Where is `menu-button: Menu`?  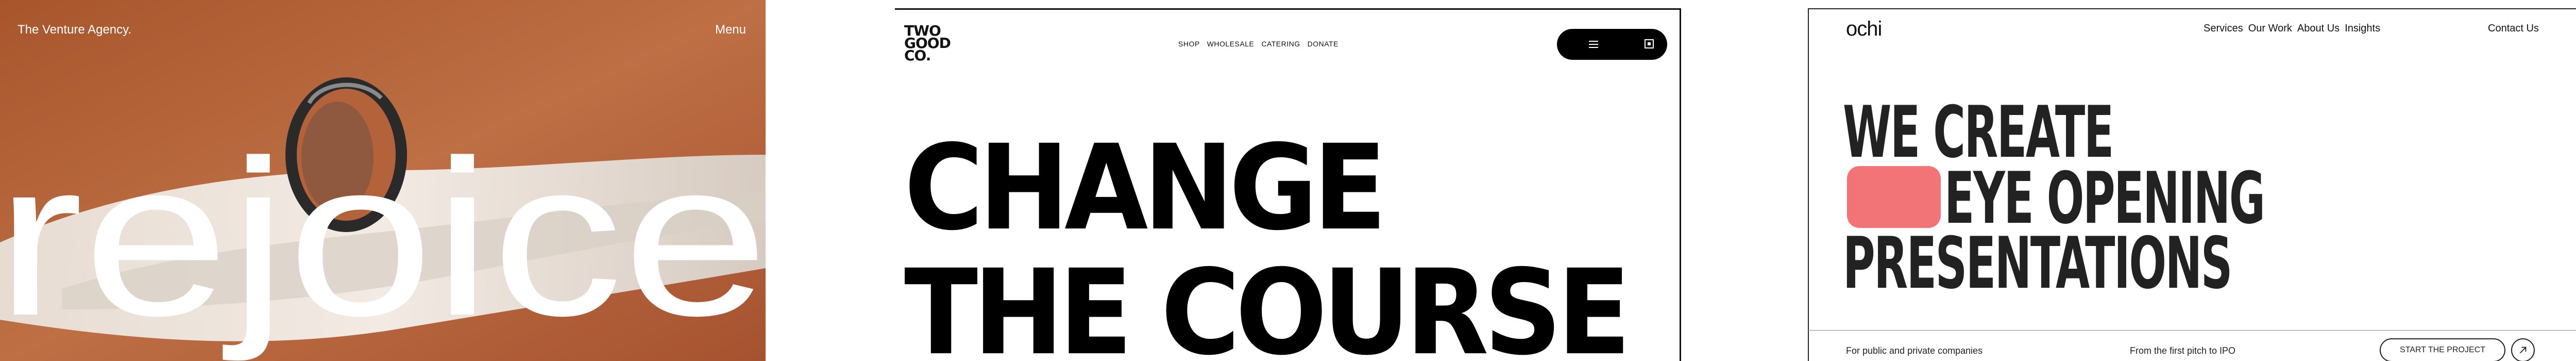 menu-button: Menu is located at coordinates (730, 30).